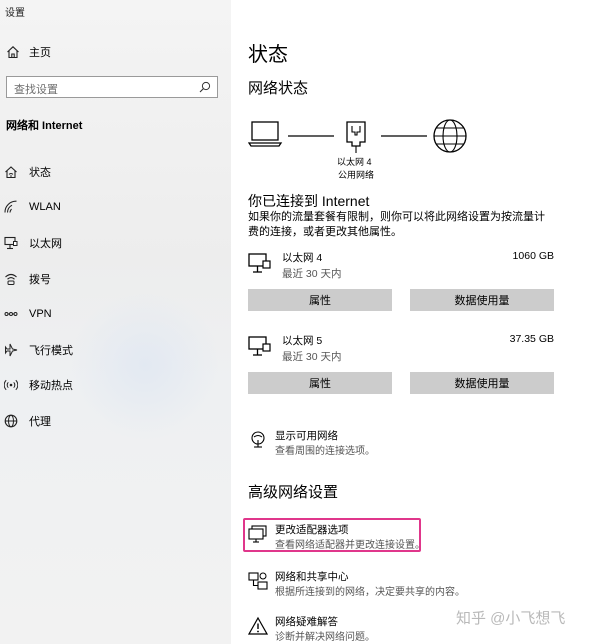 This screenshot has width=600, height=644. What do you see at coordinates (40, 314) in the screenshot?
I see `sidebar-item-label: VPN` at bounding box center [40, 314].